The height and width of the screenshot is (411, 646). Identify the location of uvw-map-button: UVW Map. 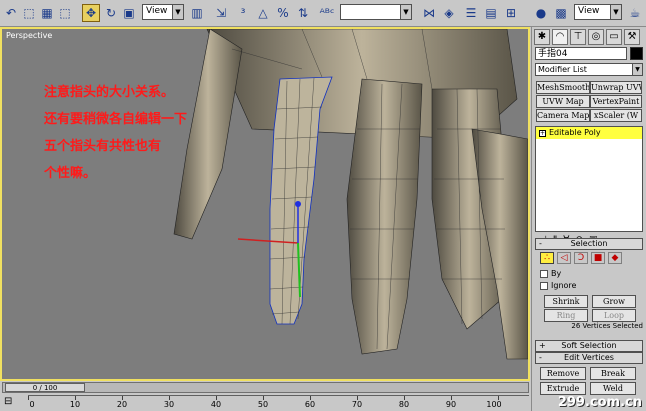
(563, 101).